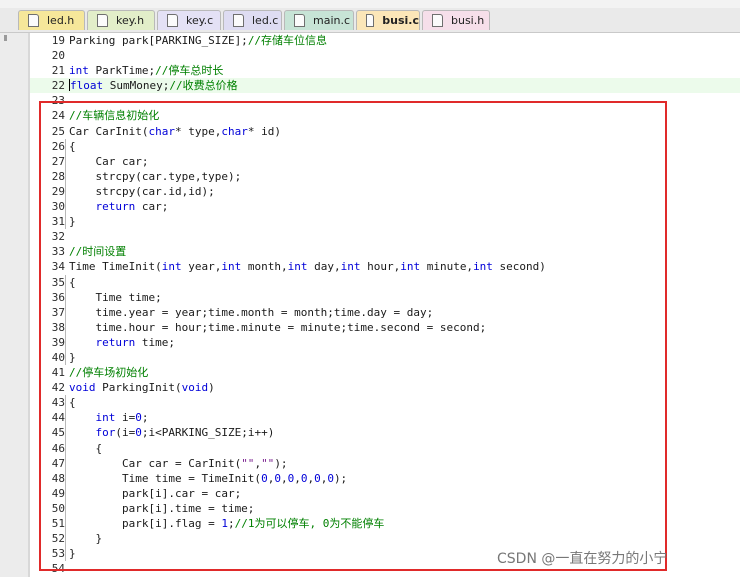 This screenshot has width=740, height=577. What do you see at coordinates (189, 20) in the screenshot?
I see `tab-key-c: key.c` at bounding box center [189, 20].